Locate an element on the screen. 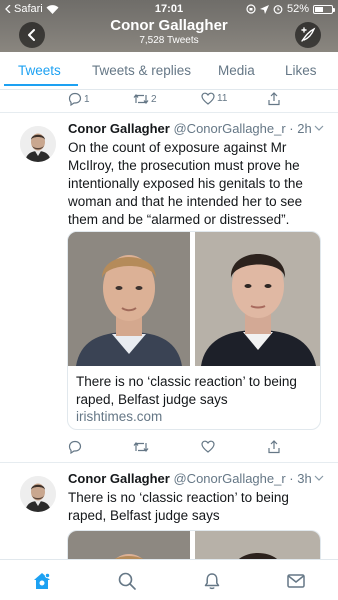 Image resolution: width=338 pixels, height=600 pixels. tab-likes: Likes is located at coordinates (301, 71).